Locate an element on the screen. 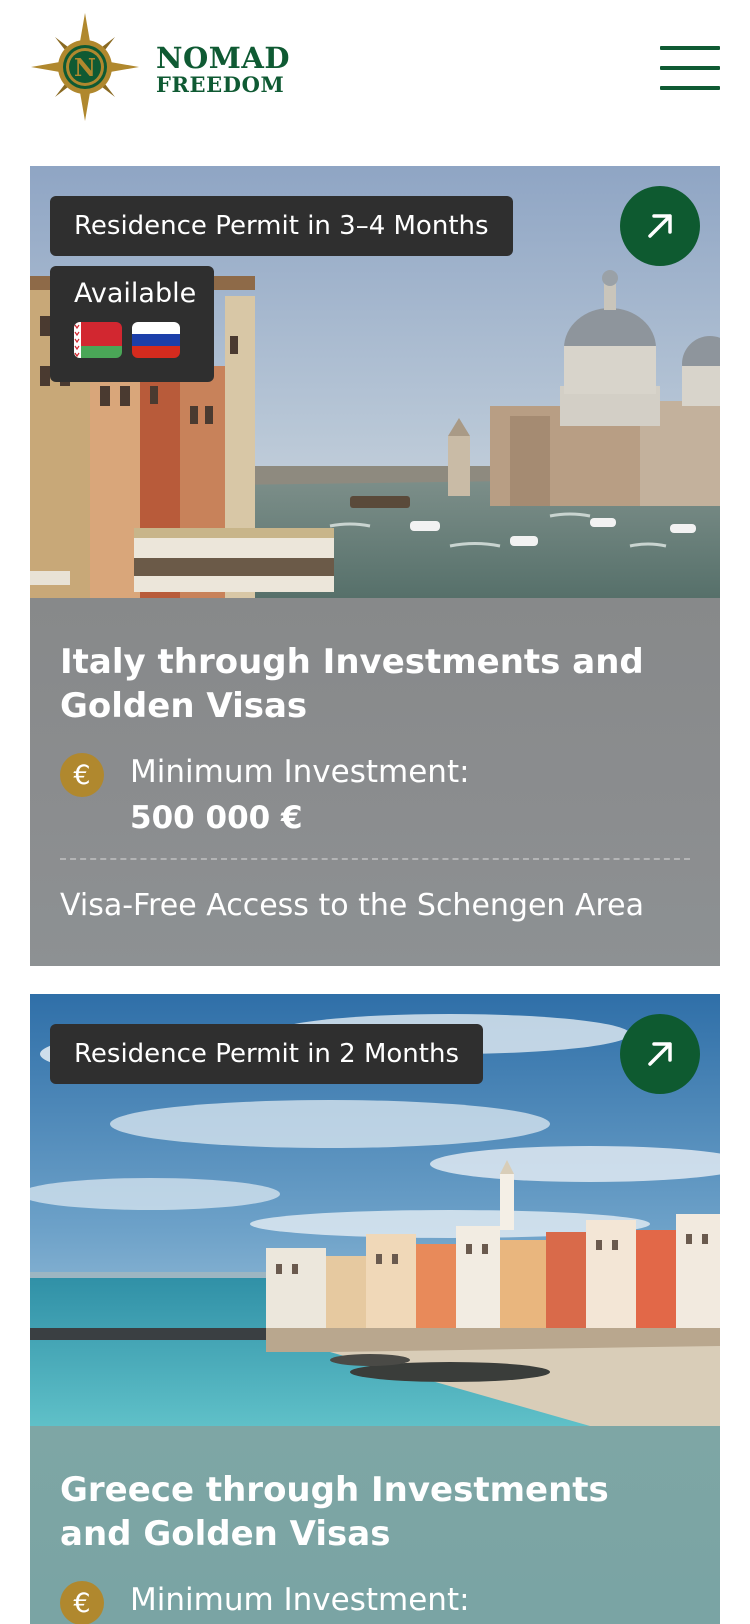  site-header: N NOMAD FREEDOM is located at coordinates (375, 70).